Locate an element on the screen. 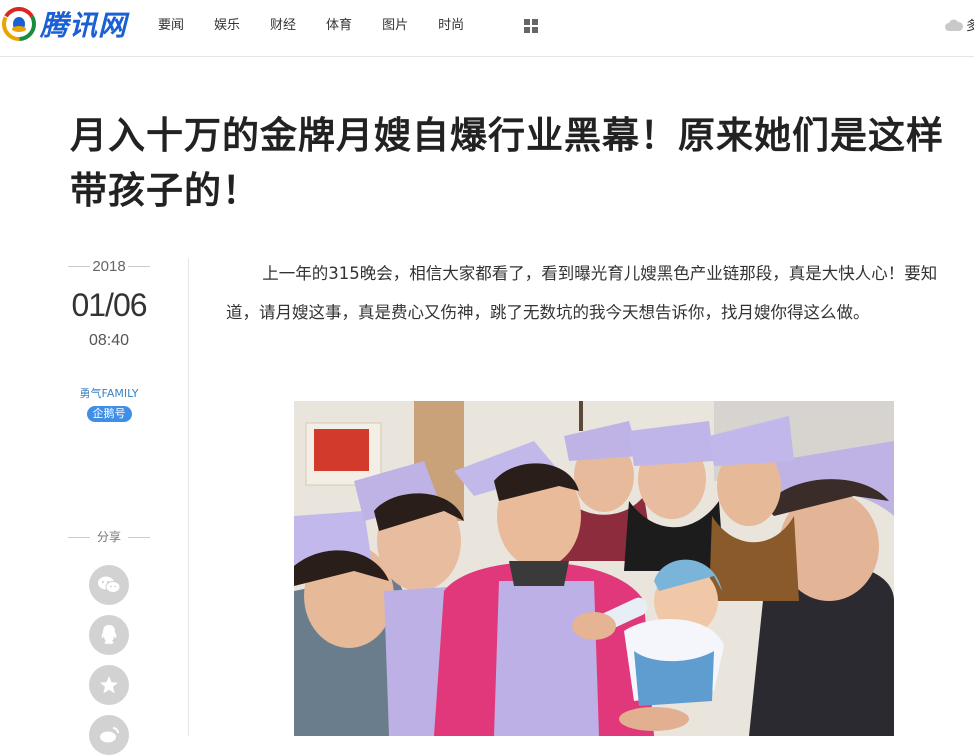  publish-year: 2018 is located at coordinates (109, 266).